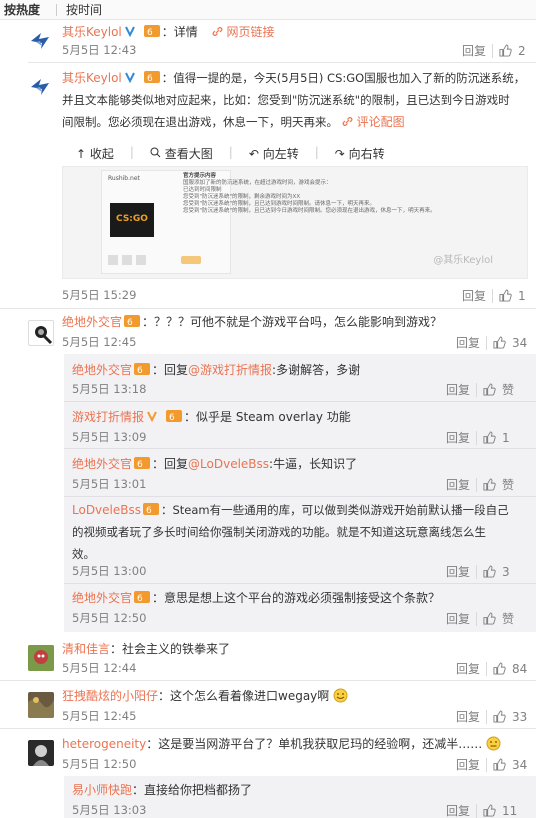 The image size is (536, 818). I want to click on comment-text: ：？？？可他不就是个游戏平台吗，怎么能影响到游戏？, so click(292, 322).